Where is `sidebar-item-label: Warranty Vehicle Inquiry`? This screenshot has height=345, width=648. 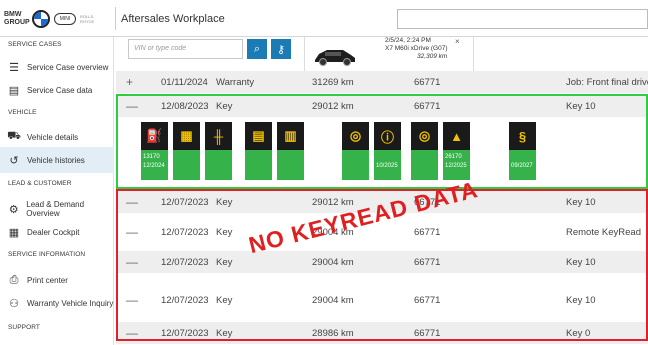
sidebar-item-label: Warranty Vehicle Inquiry is located at coordinates (70, 303).